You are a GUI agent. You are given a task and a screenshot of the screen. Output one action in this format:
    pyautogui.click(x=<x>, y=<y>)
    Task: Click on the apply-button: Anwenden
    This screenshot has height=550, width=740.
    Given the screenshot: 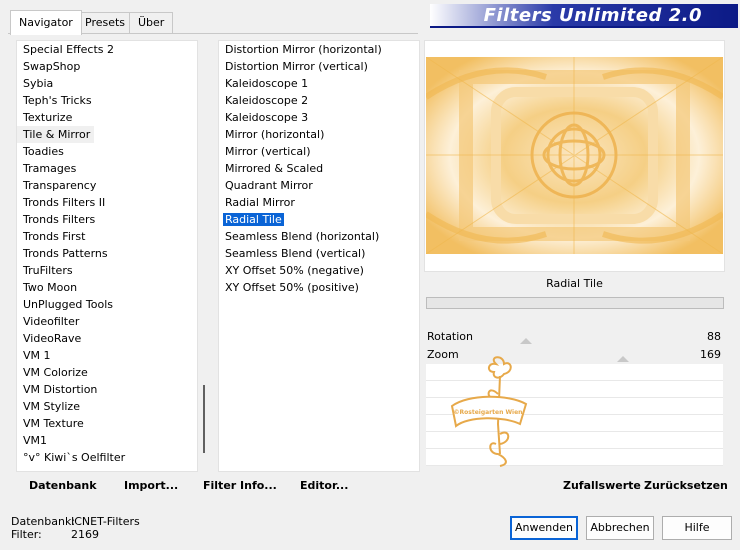 What is the action you would take?
    pyautogui.click(x=544, y=528)
    